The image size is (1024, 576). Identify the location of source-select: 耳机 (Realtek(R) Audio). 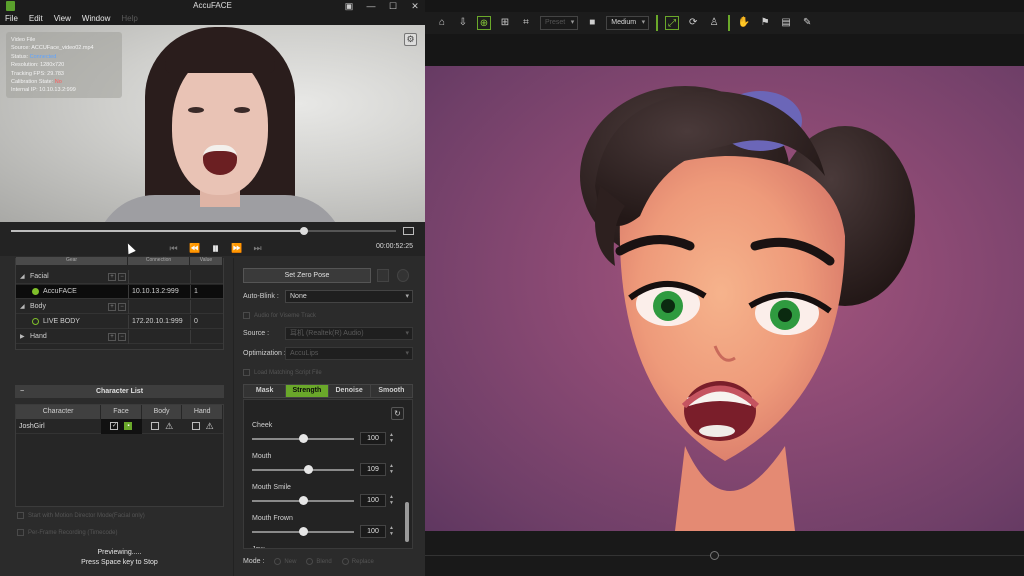
(349, 333).